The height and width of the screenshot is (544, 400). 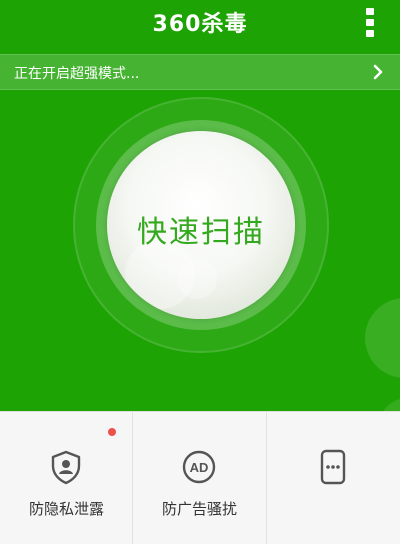 I want to click on feature-phone-message, so click(x=333, y=478).